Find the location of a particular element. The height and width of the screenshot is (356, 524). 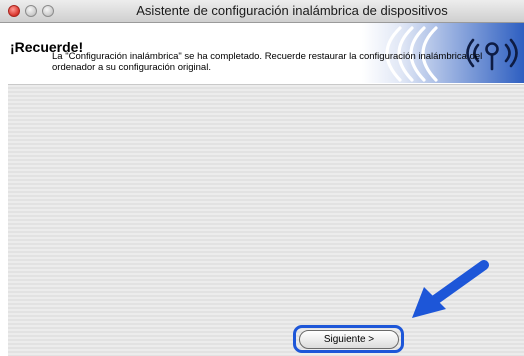

close-window-button is located at coordinates (14, 11).